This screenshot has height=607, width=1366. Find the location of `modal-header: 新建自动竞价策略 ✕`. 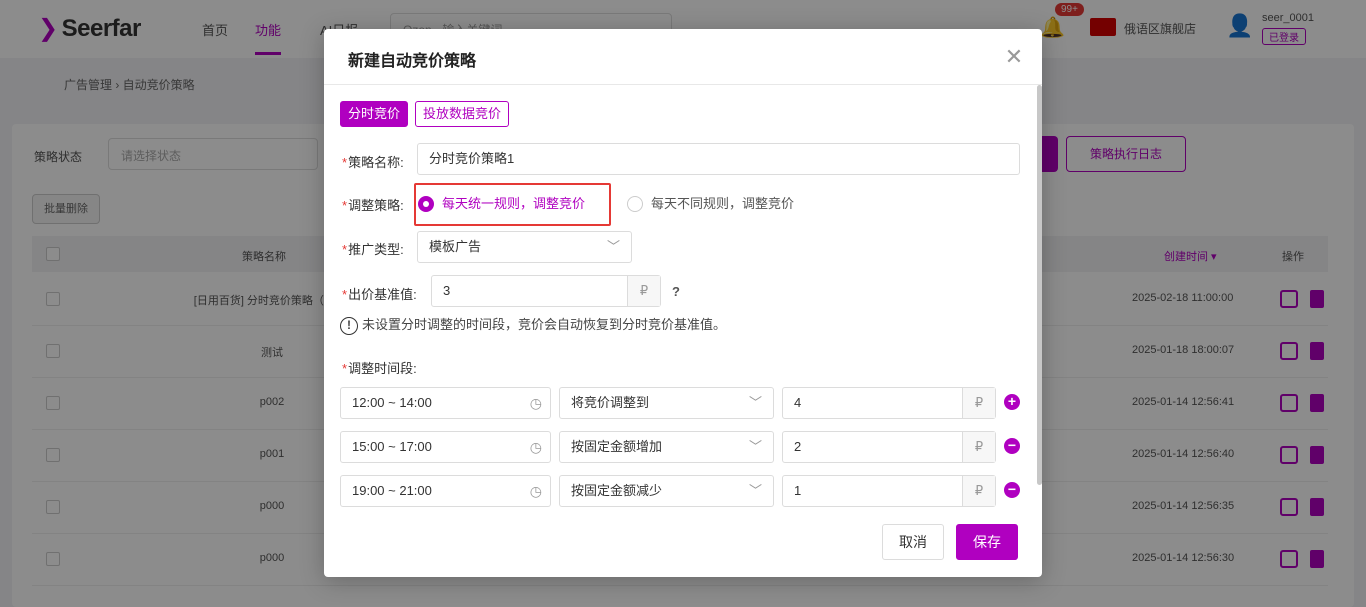

modal-header: 新建自动竞价策略 ✕ is located at coordinates (683, 57).